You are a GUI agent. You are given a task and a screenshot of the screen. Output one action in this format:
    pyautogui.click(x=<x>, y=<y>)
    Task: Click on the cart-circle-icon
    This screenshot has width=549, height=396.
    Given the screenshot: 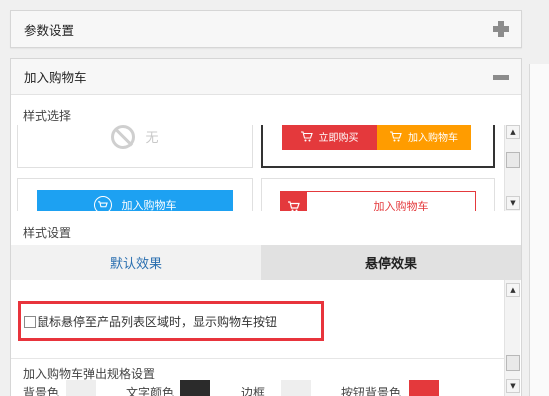 What is the action you would take?
    pyautogui.click(x=102, y=203)
    